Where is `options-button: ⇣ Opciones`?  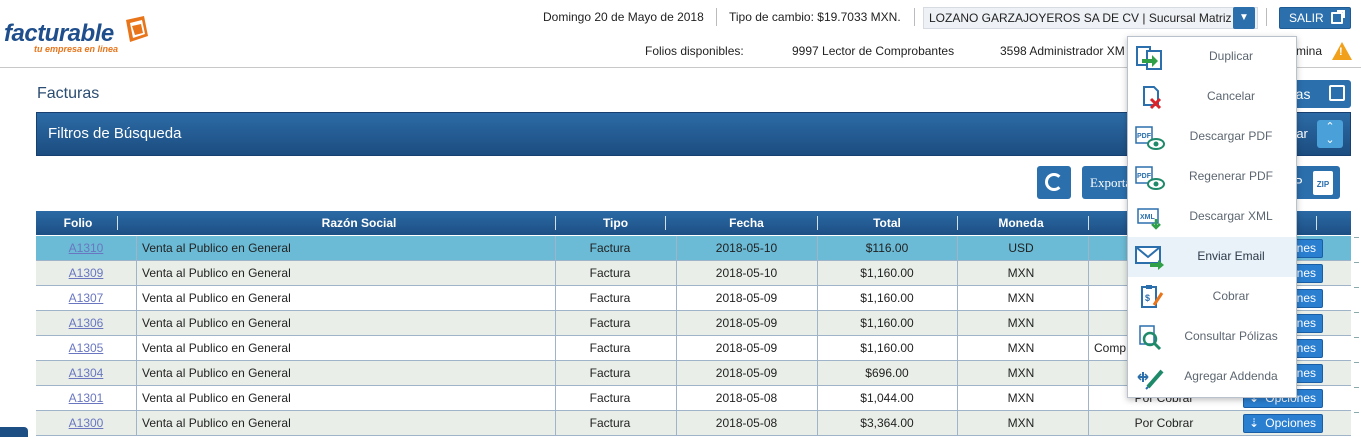 options-button: ⇣ Opciones is located at coordinates (1283, 423).